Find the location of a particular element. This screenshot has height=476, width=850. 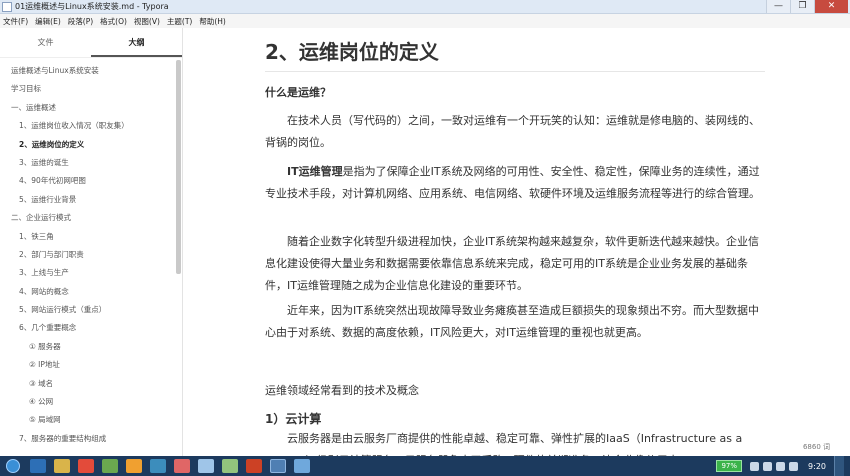

tray-app-icon is located at coordinates (794, 466).